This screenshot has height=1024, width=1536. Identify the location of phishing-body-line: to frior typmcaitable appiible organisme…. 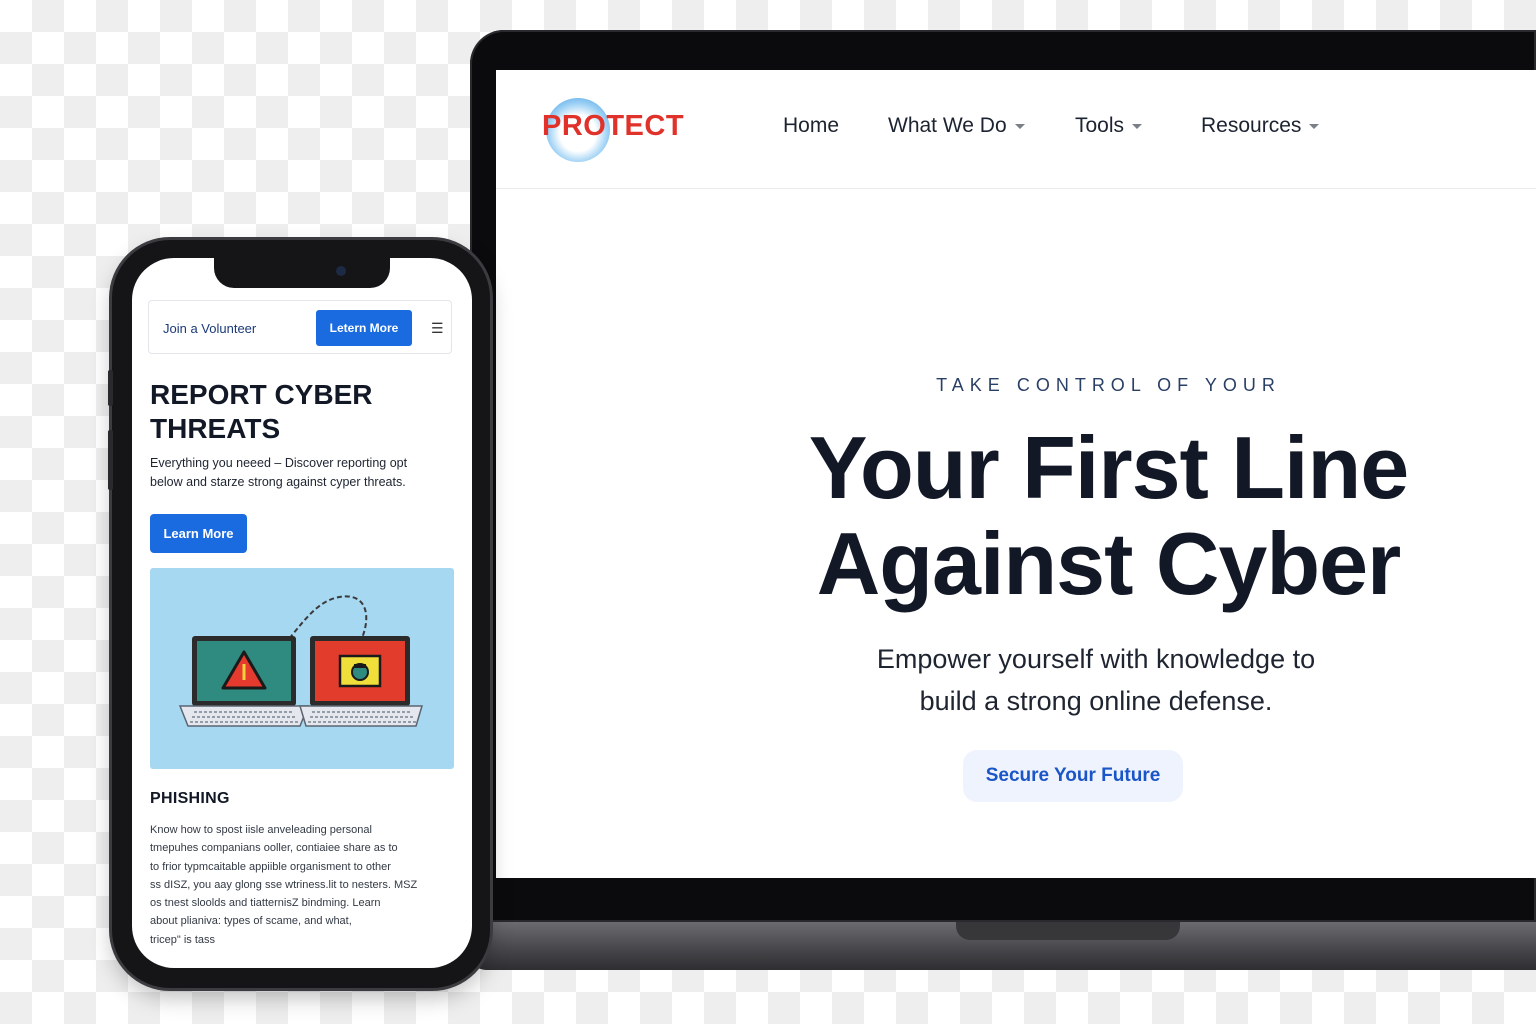
(270, 866).